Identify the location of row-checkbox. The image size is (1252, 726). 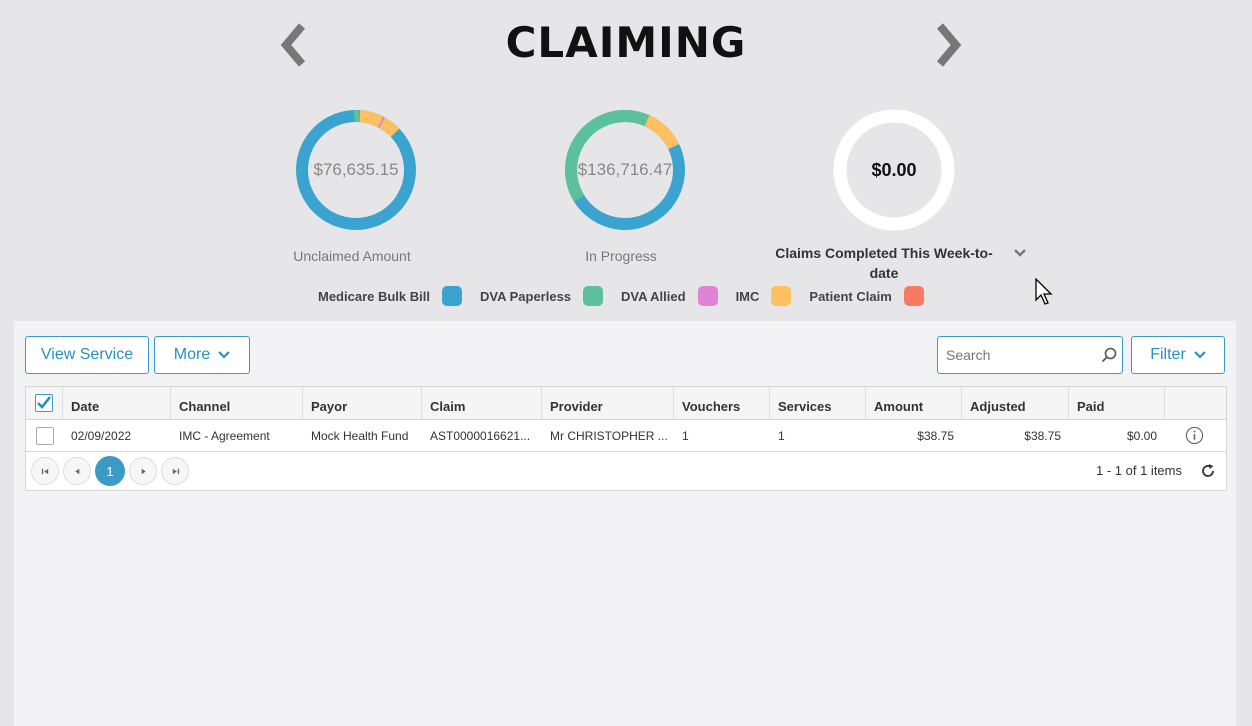
(44, 435).